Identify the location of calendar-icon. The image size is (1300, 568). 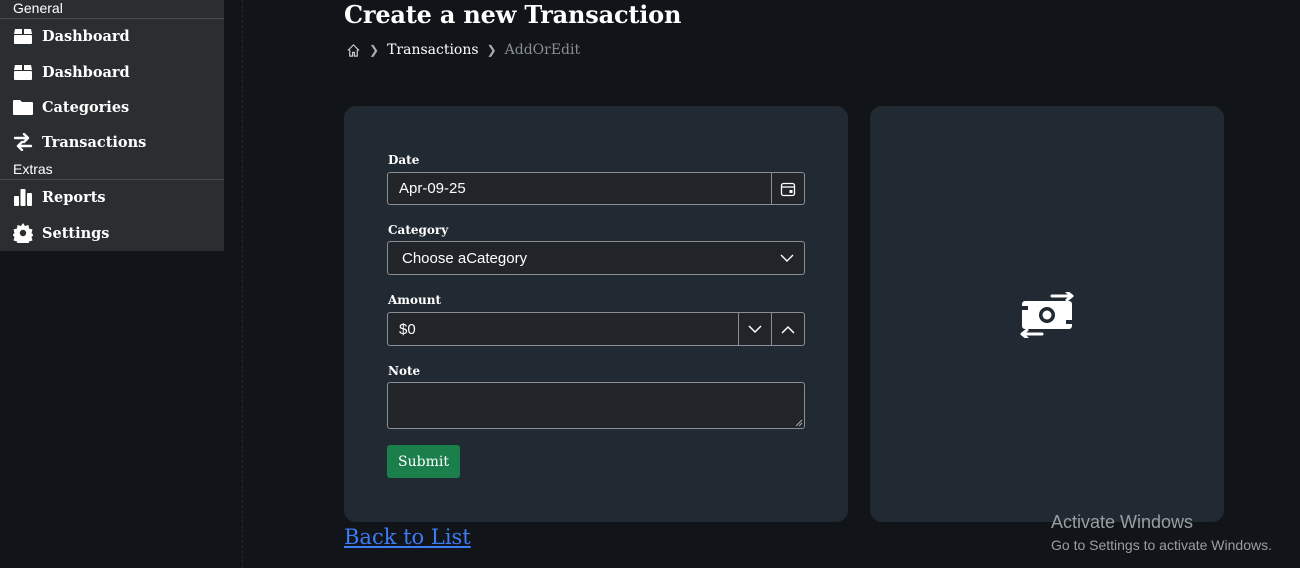
(788, 189).